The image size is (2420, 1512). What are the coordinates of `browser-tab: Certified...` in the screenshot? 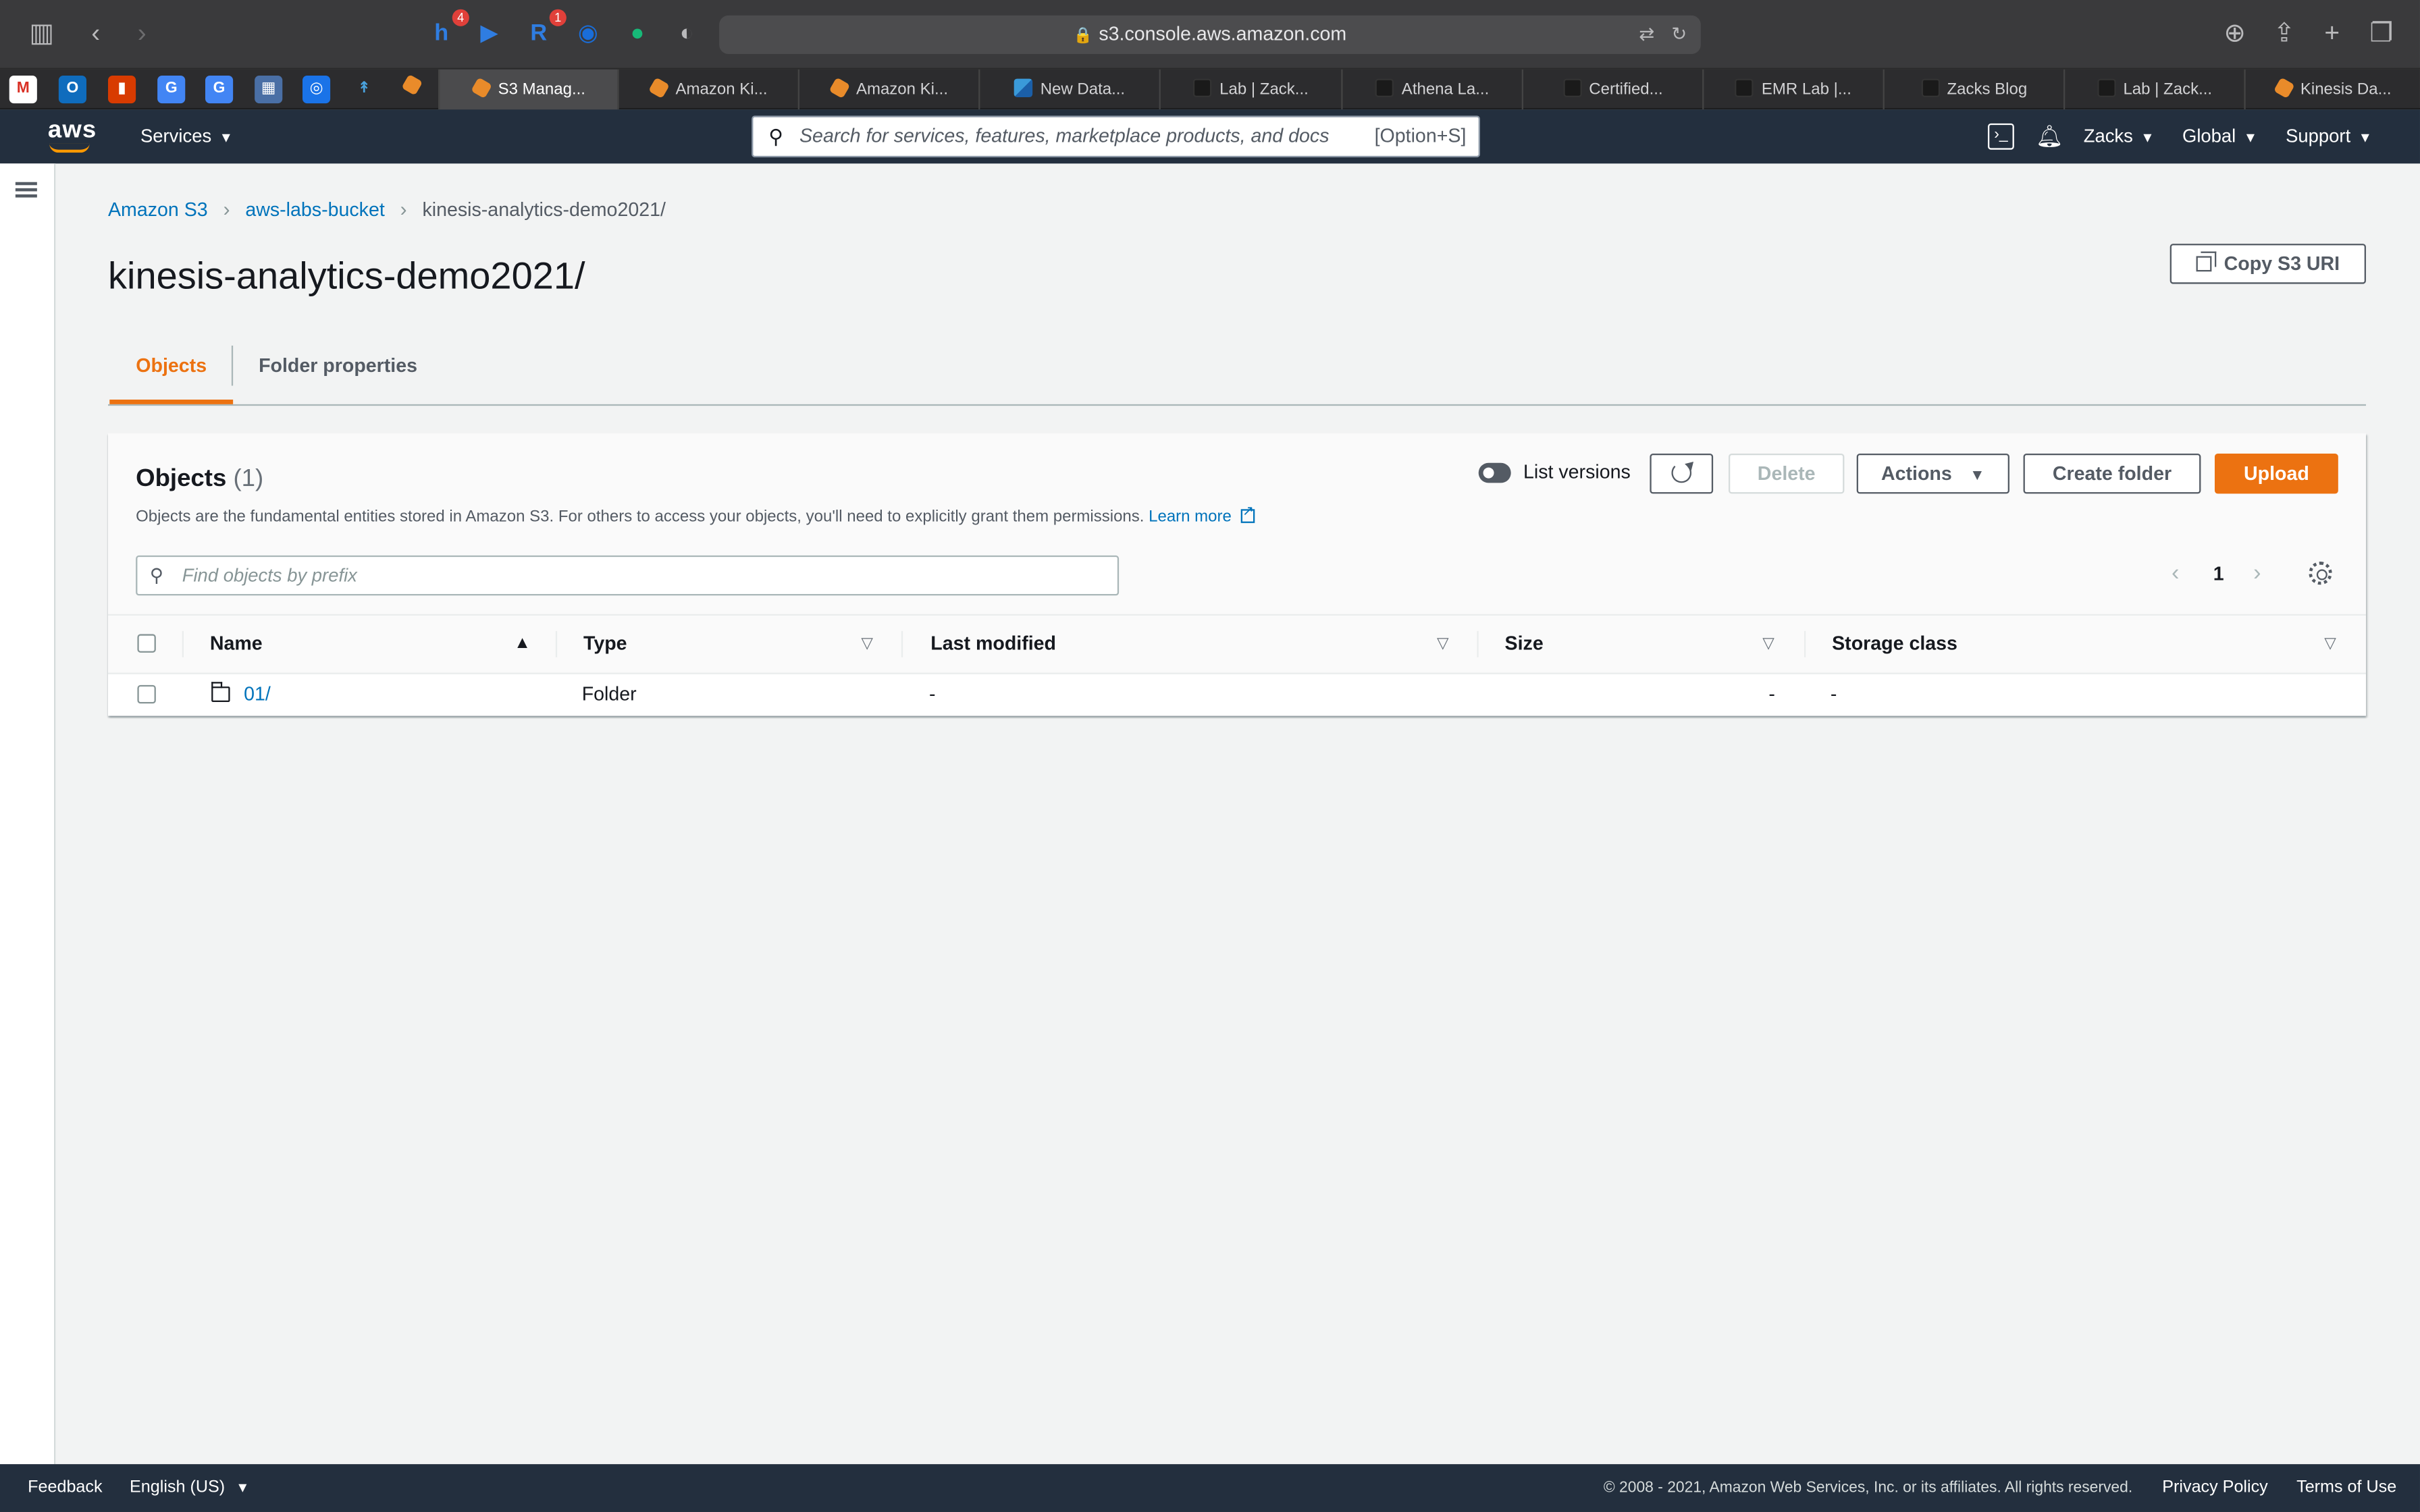 It's located at (1611, 89).